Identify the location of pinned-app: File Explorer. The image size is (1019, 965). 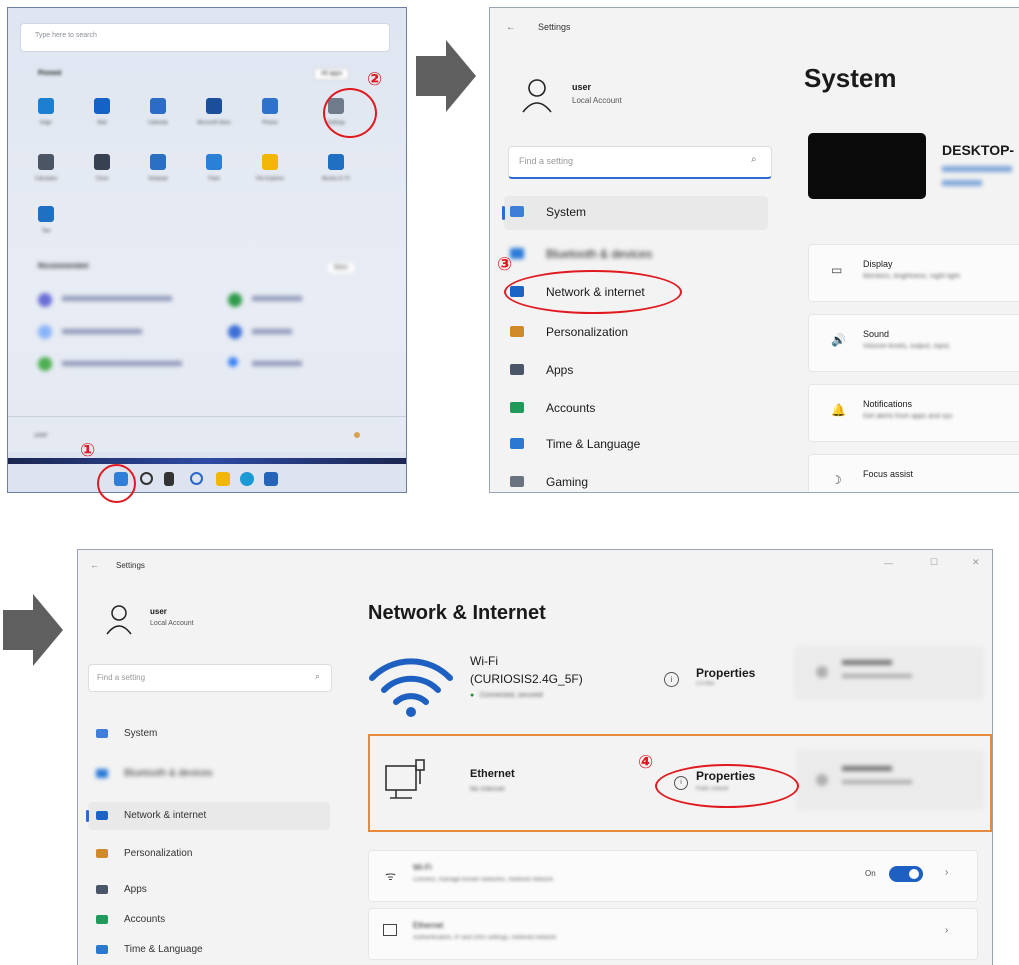
(270, 168).